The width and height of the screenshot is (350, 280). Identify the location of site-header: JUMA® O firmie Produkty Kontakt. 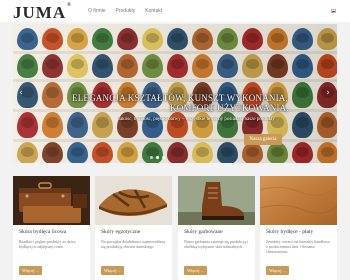
(175, 11).